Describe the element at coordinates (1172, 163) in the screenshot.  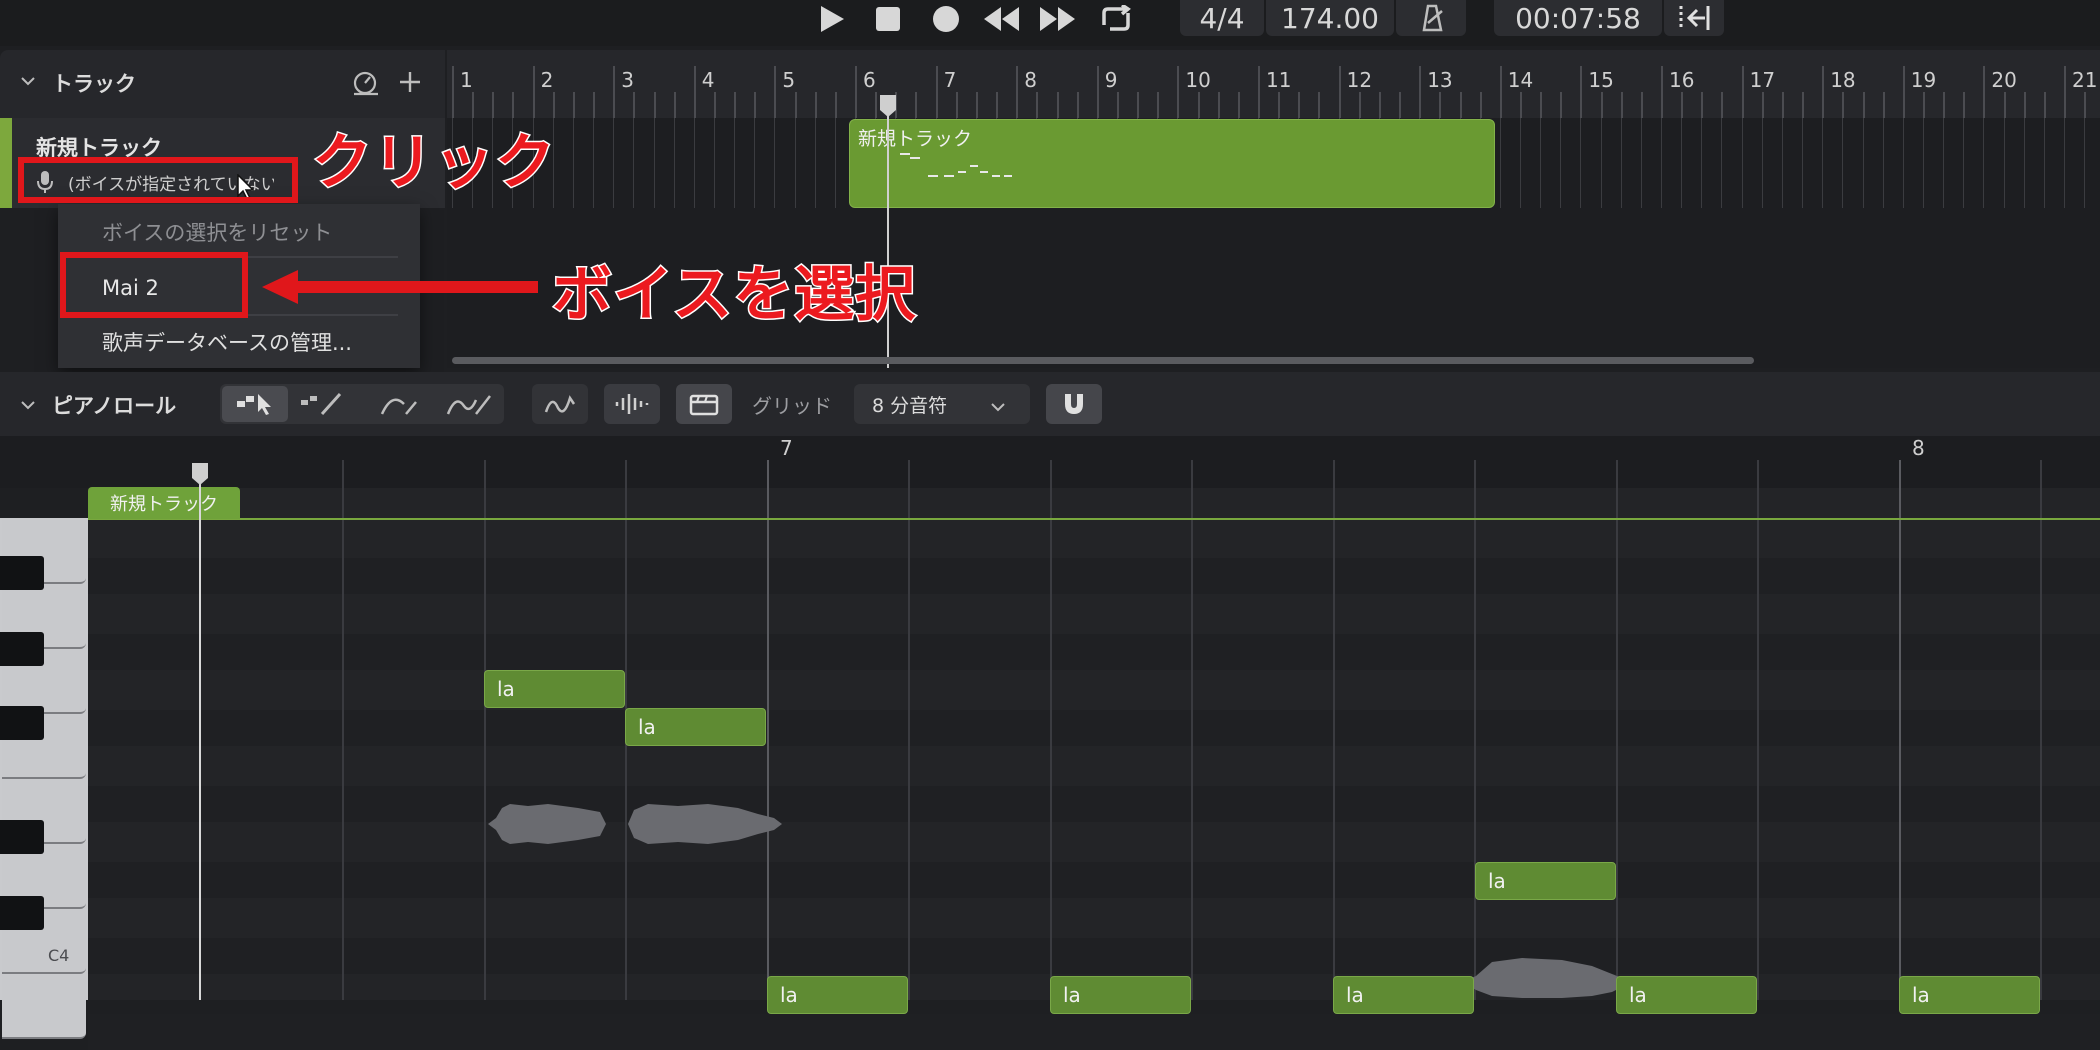
I see `track-clip: 新規トラック` at that location.